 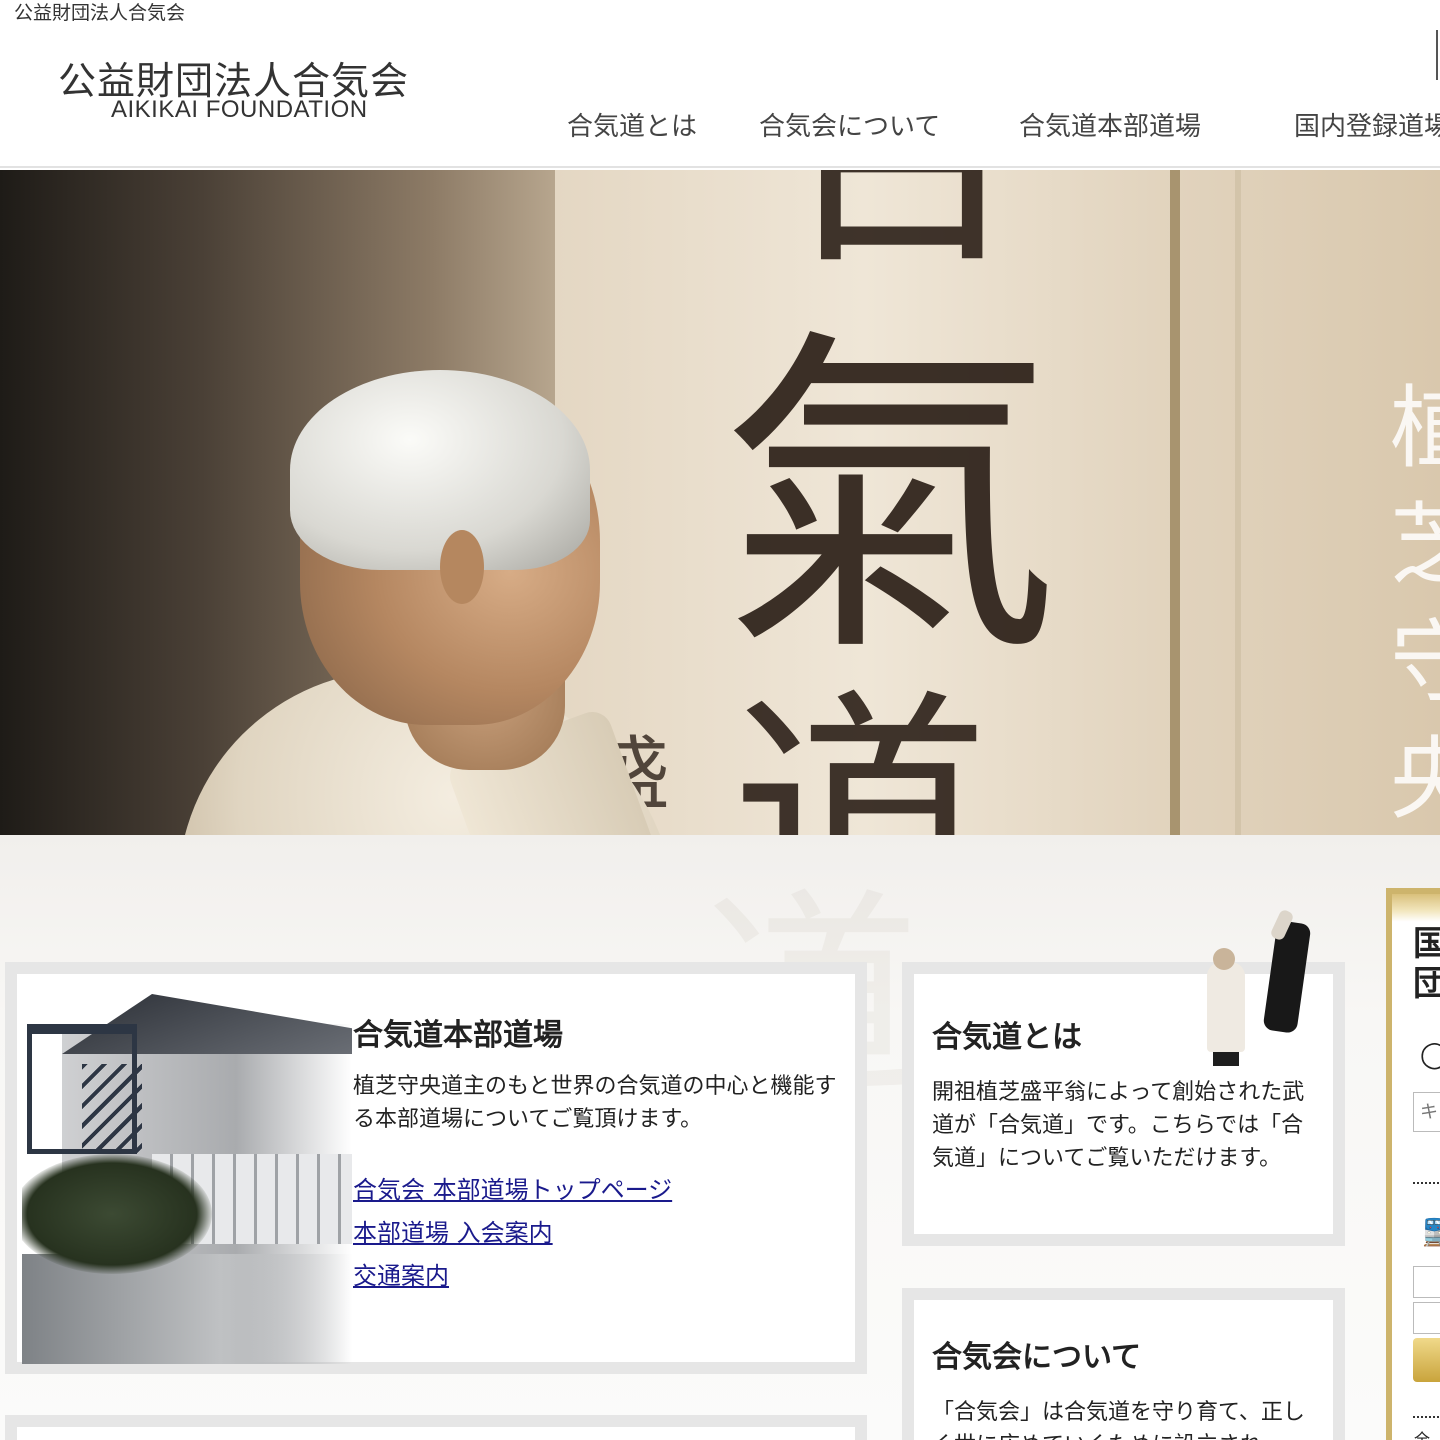 What do you see at coordinates (436, 1427) in the screenshot?
I see `lower-card` at bounding box center [436, 1427].